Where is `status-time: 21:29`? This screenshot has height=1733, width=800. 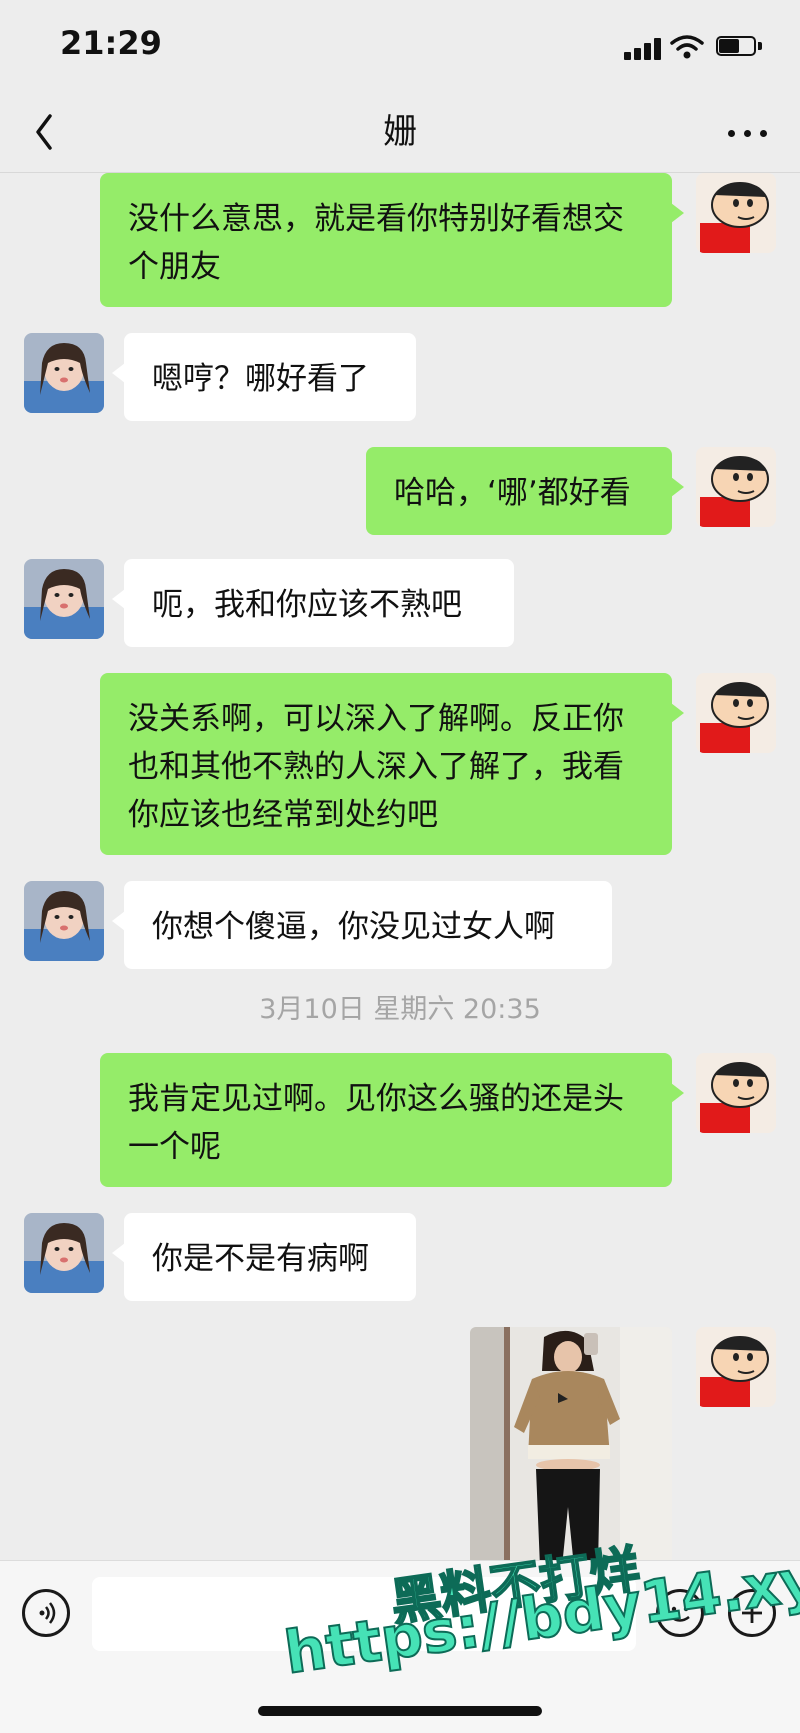
status-time: 21:29 is located at coordinates (111, 43).